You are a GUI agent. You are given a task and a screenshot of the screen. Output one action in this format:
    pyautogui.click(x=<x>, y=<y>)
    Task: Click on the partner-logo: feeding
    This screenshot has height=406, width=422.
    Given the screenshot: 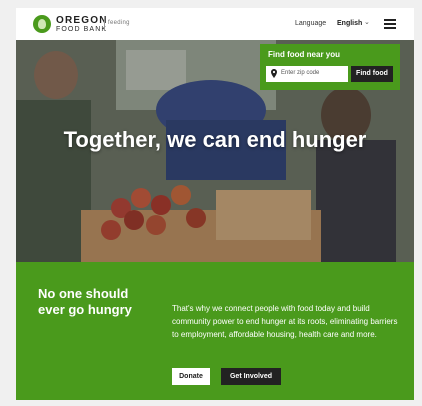 What is the action you would take?
    pyautogui.click(x=119, y=23)
    